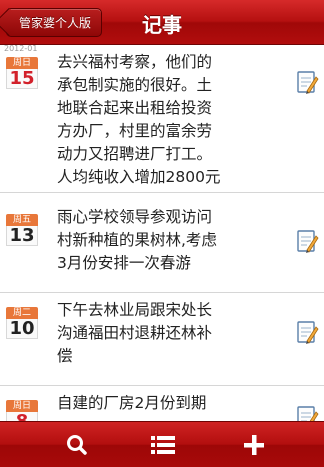  What do you see at coordinates (135, 108) in the screenshot?
I see `entry-line: 地联合起来出租给投资` at bounding box center [135, 108].